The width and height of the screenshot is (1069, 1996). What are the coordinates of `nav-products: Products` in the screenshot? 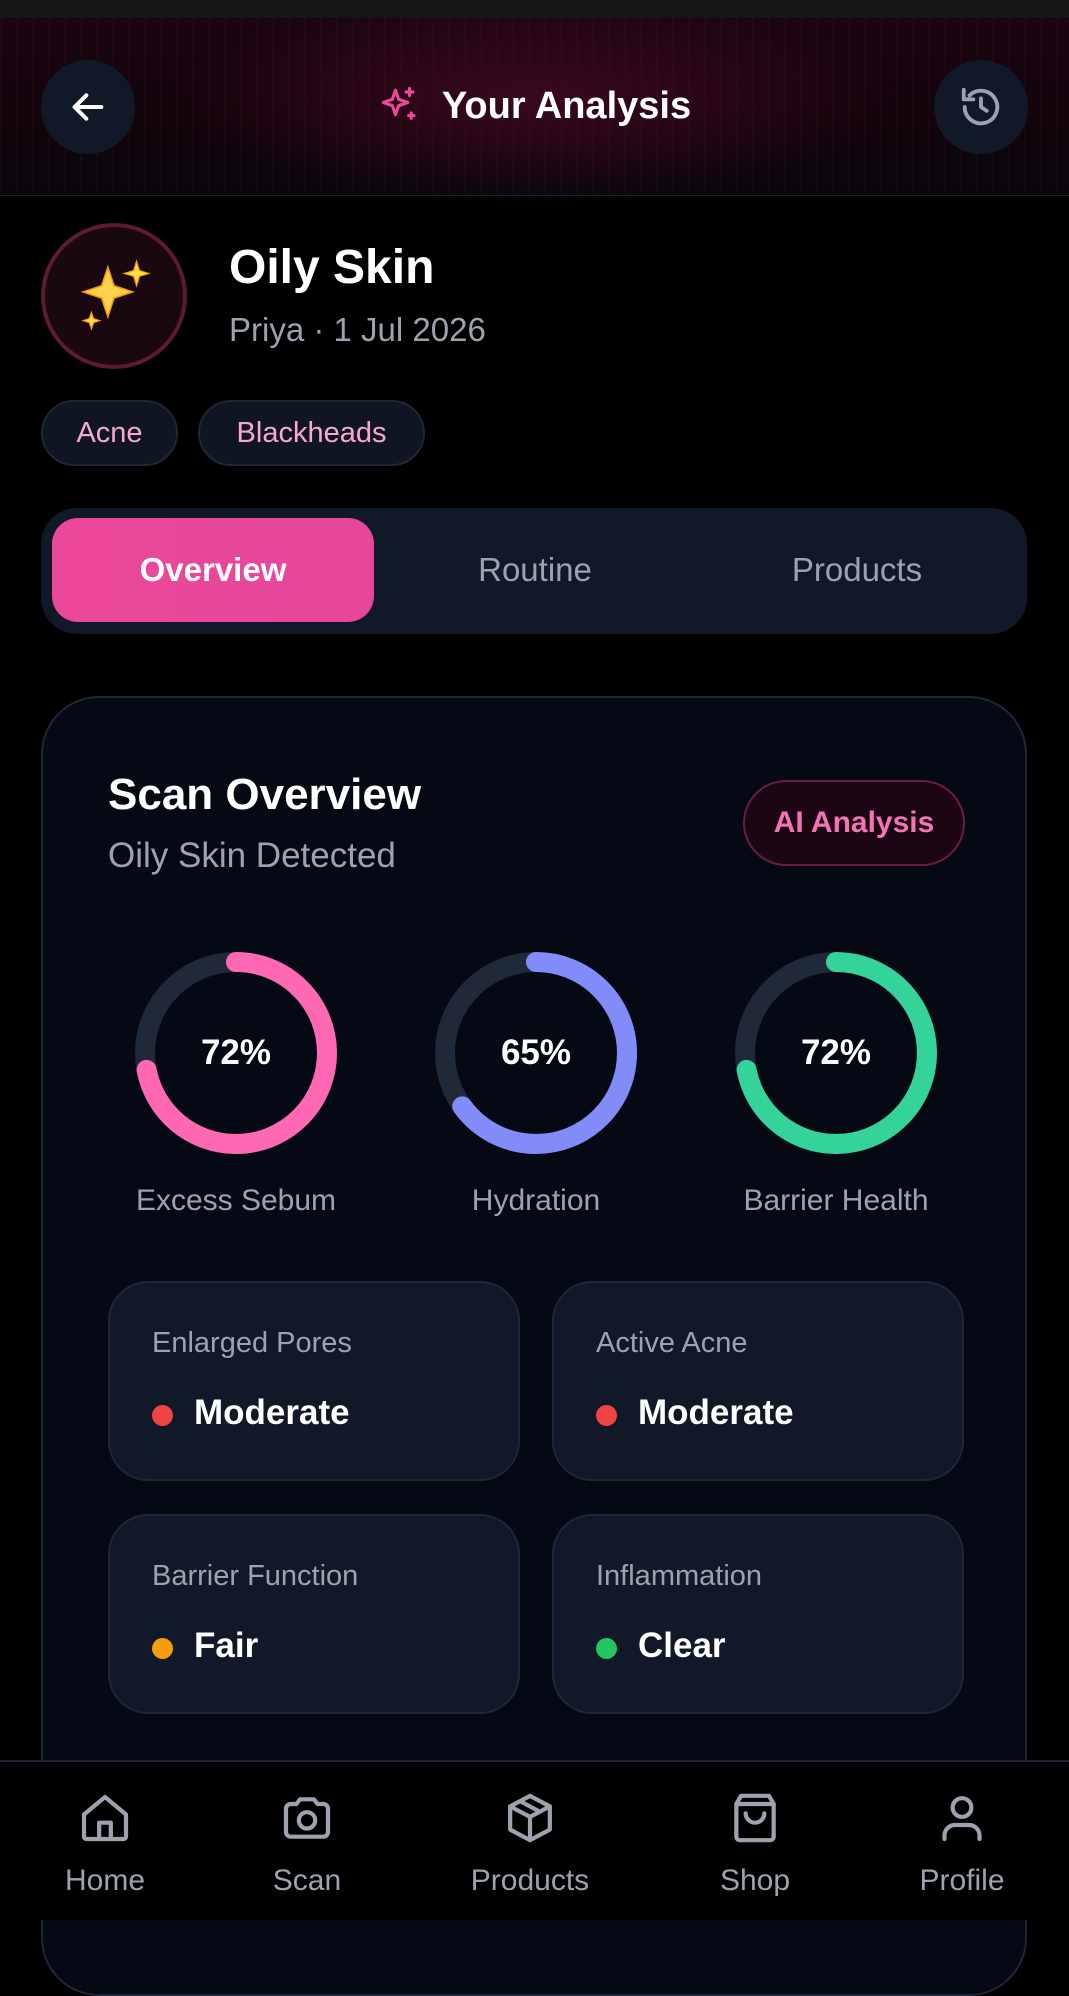 It's located at (530, 1842).